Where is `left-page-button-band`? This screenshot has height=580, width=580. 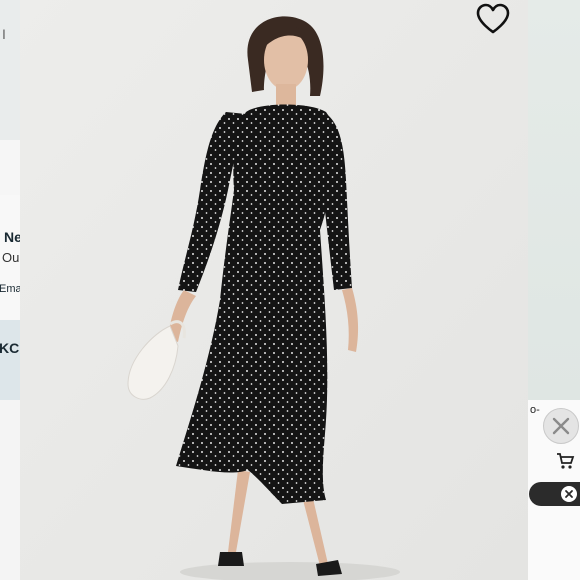
left-page-button-band is located at coordinates (10, 360).